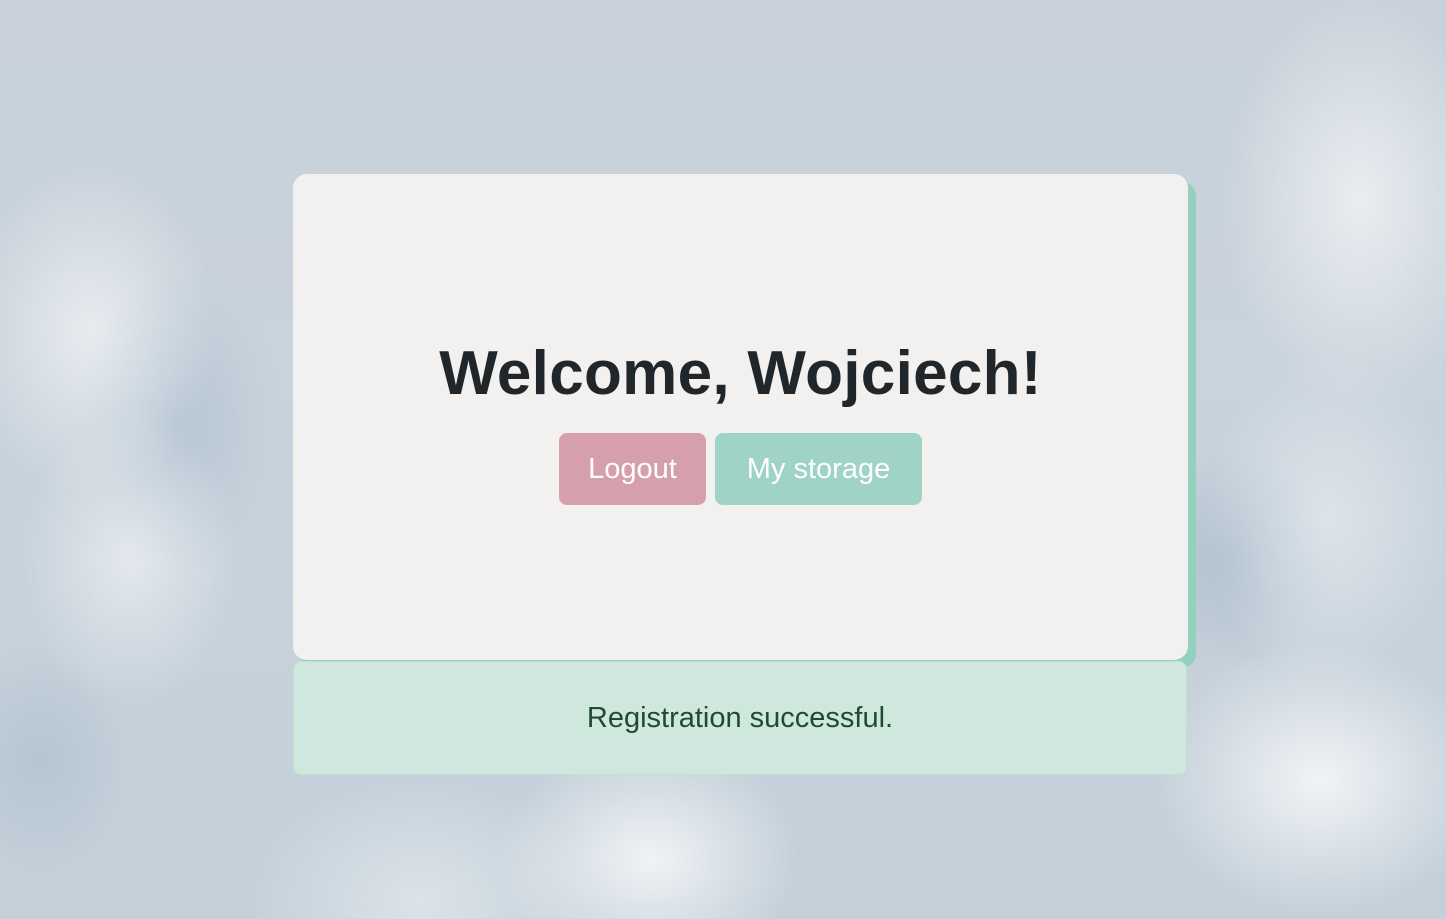  What do you see at coordinates (818, 469) in the screenshot?
I see `my-storage-button: My storage` at bounding box center [818, 469].